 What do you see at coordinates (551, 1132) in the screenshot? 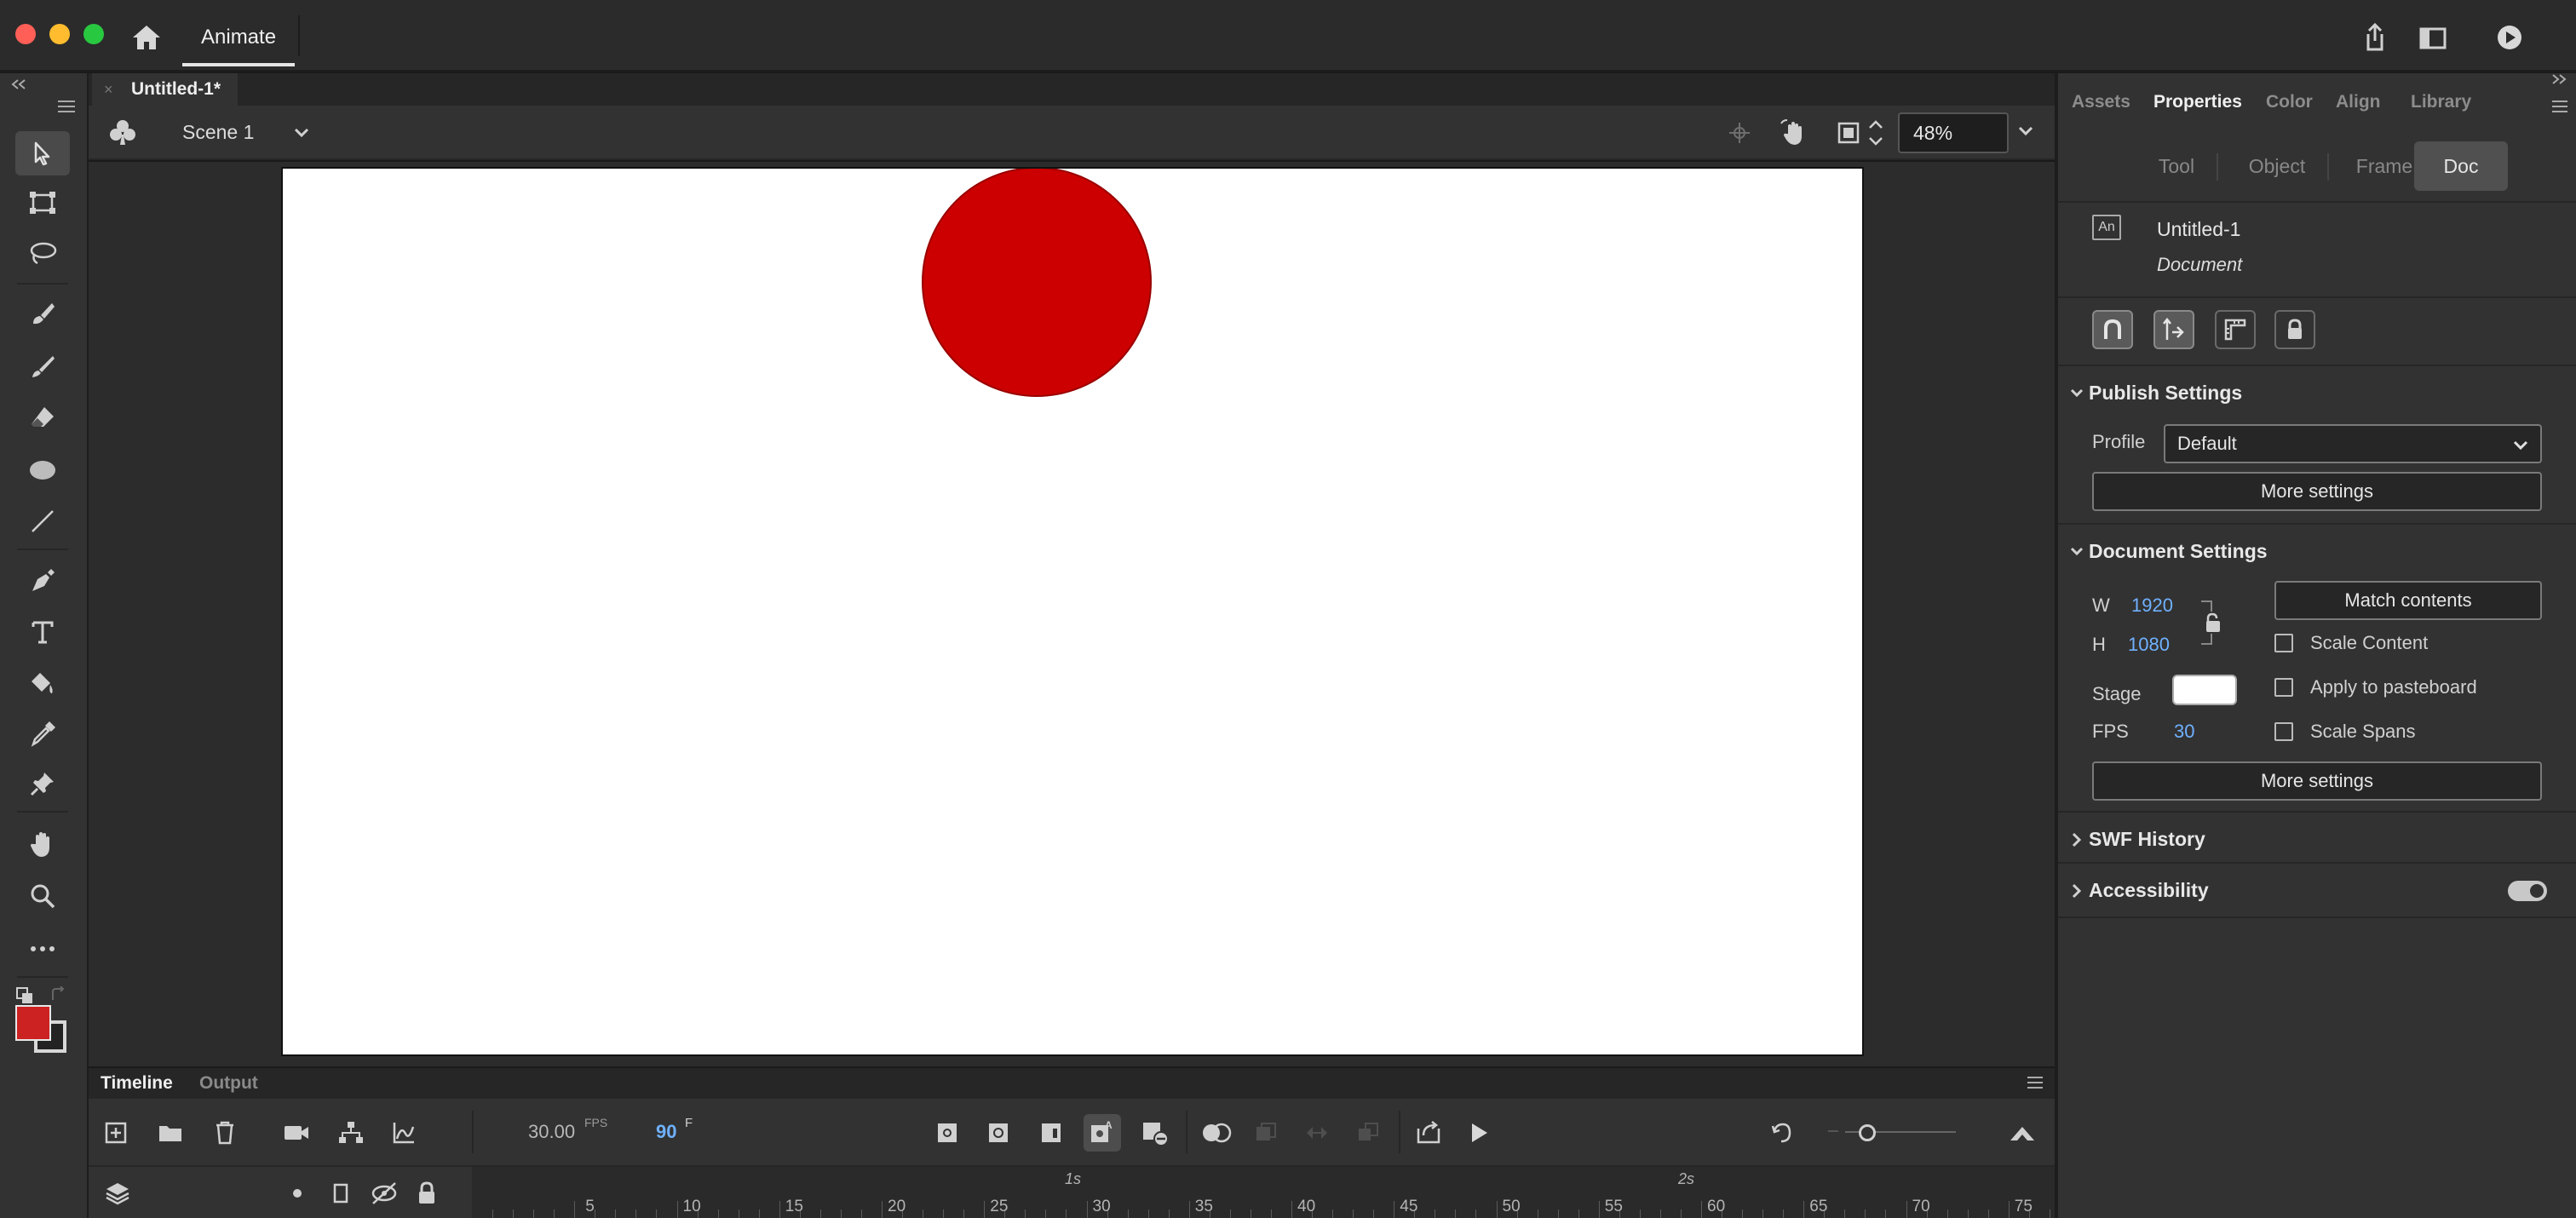
I see `fps-value: 30.00` at bounding box center [551, 1132].